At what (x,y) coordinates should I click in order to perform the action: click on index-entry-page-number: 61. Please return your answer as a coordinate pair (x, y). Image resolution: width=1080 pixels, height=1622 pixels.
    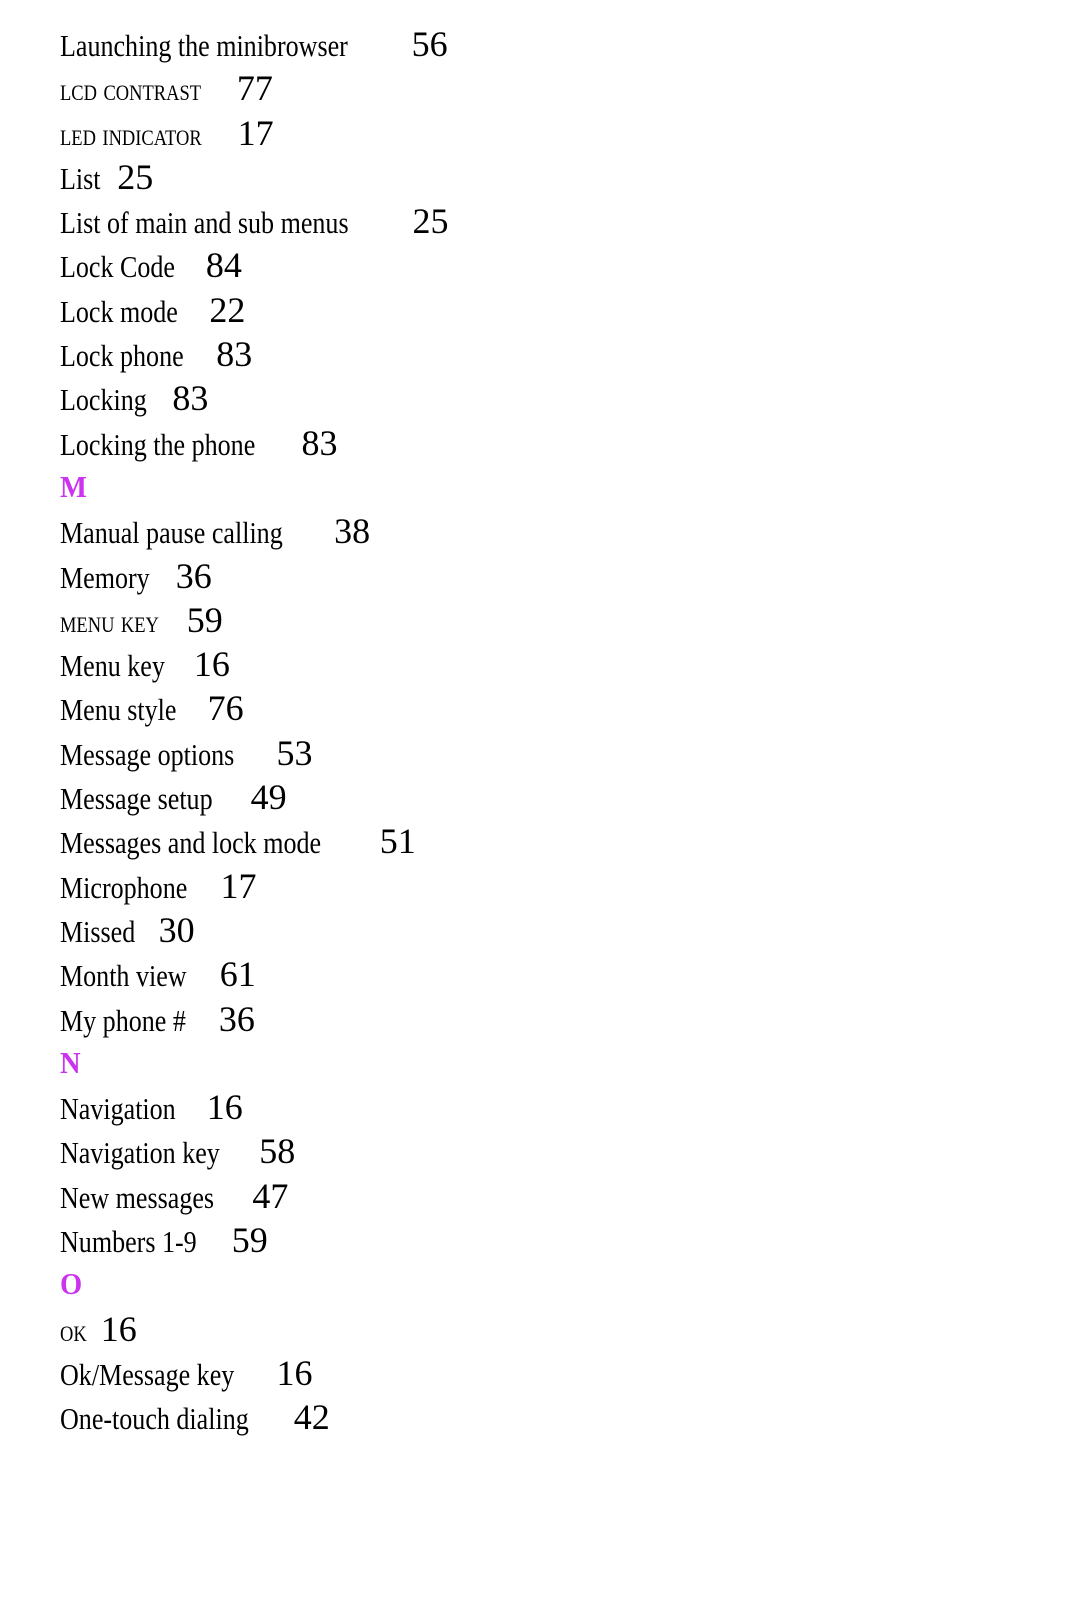
    Looking at the image, I should click on (237, 974).